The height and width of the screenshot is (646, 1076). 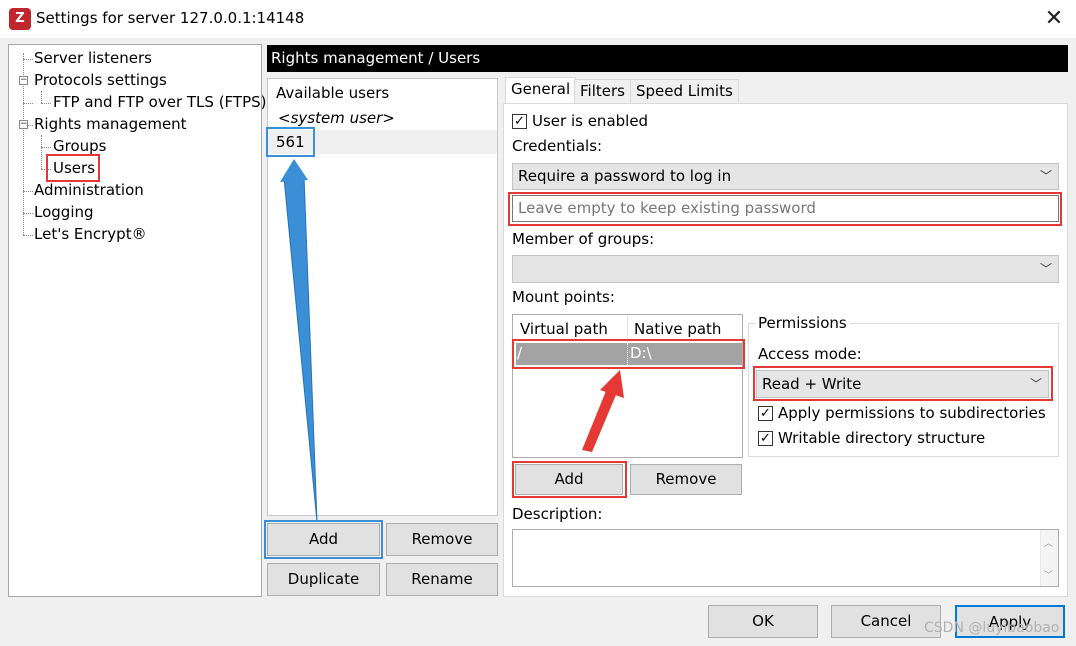 What do you see at coordinates (79, 146) in the screenshot?
I see `tree-item-groups: Groups` at bounding box center [79, 146].